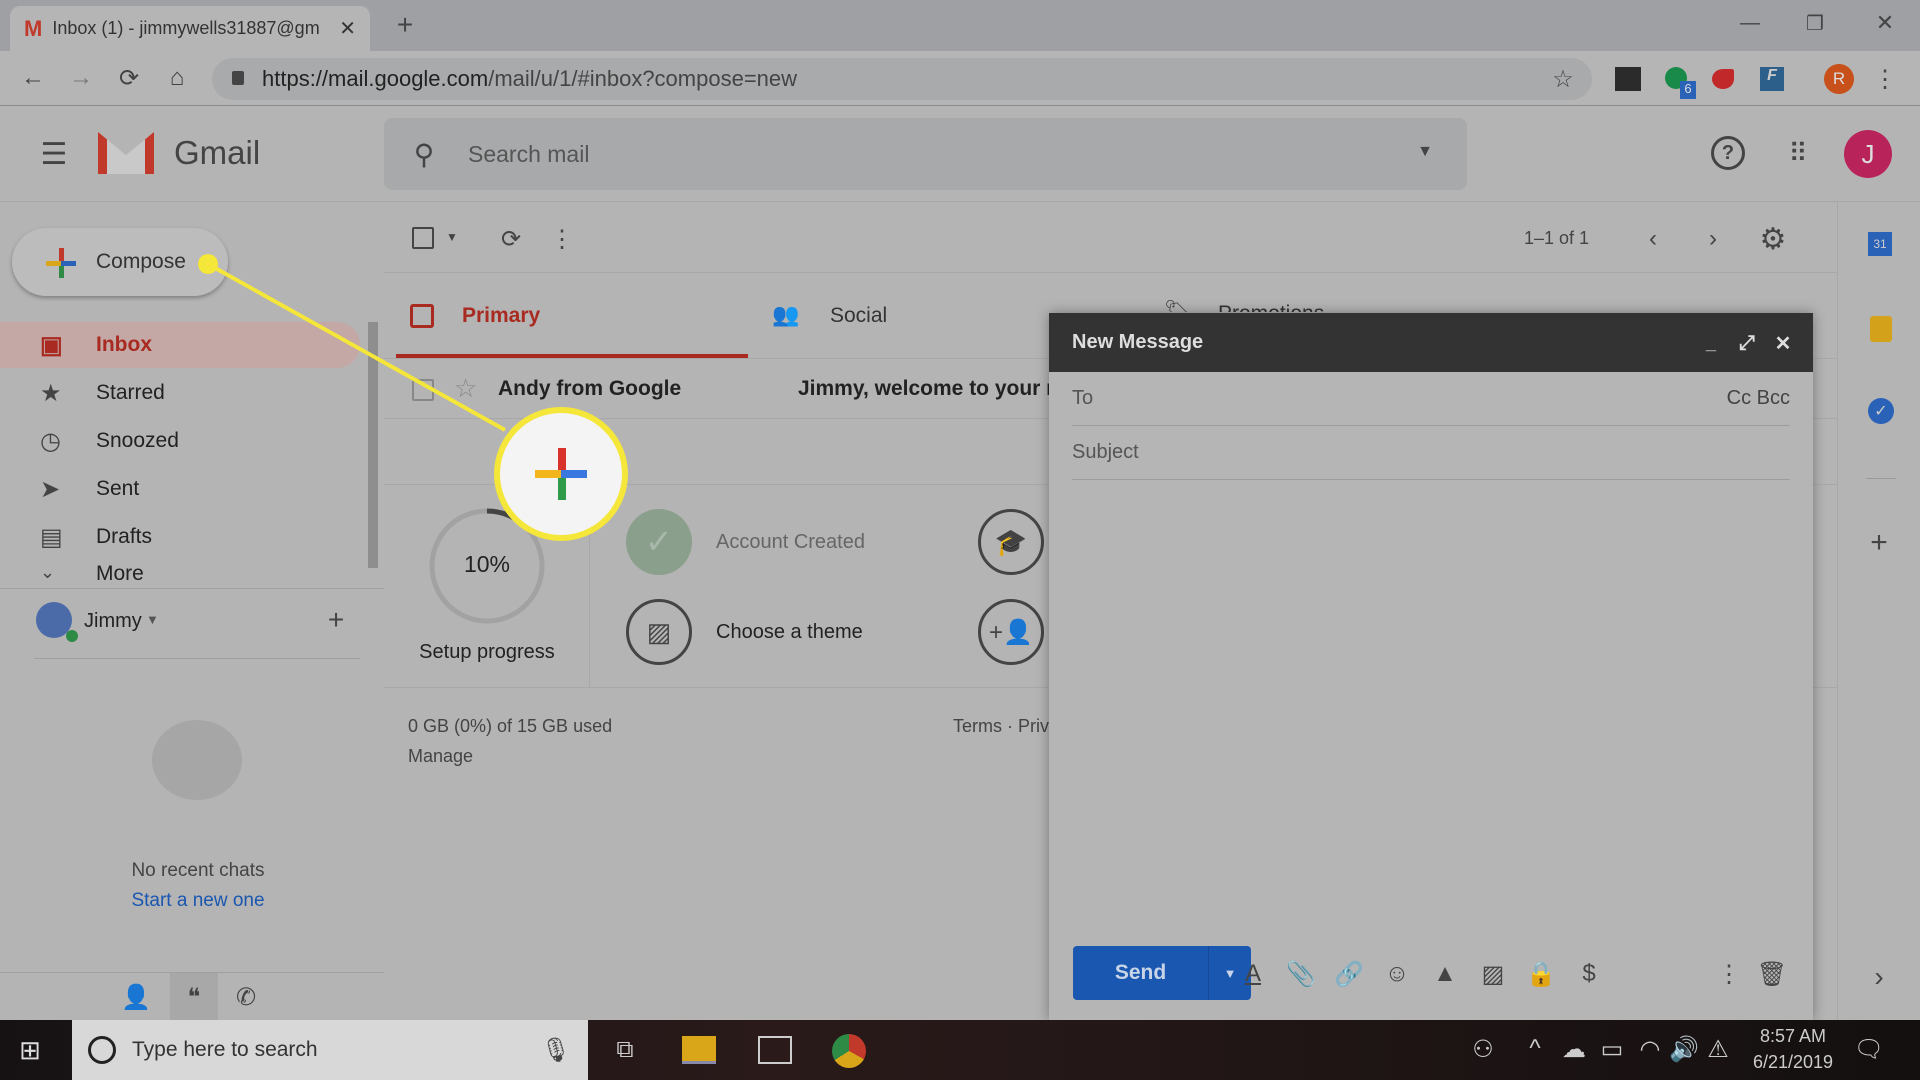  I want to click on volume-icon: 🔊, so click(1684, 1049).